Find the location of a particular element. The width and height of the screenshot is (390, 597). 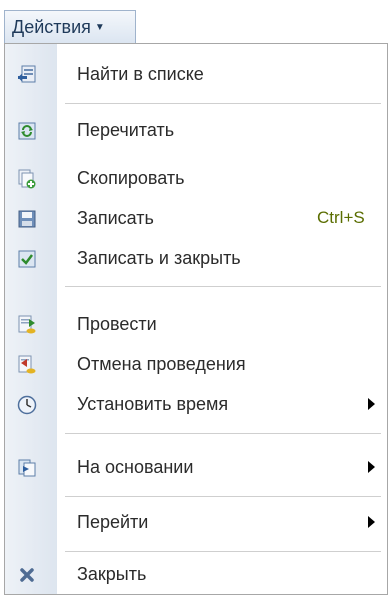

menu-item-save: Записать Ctrl+S is located at coordinates (196, 218).